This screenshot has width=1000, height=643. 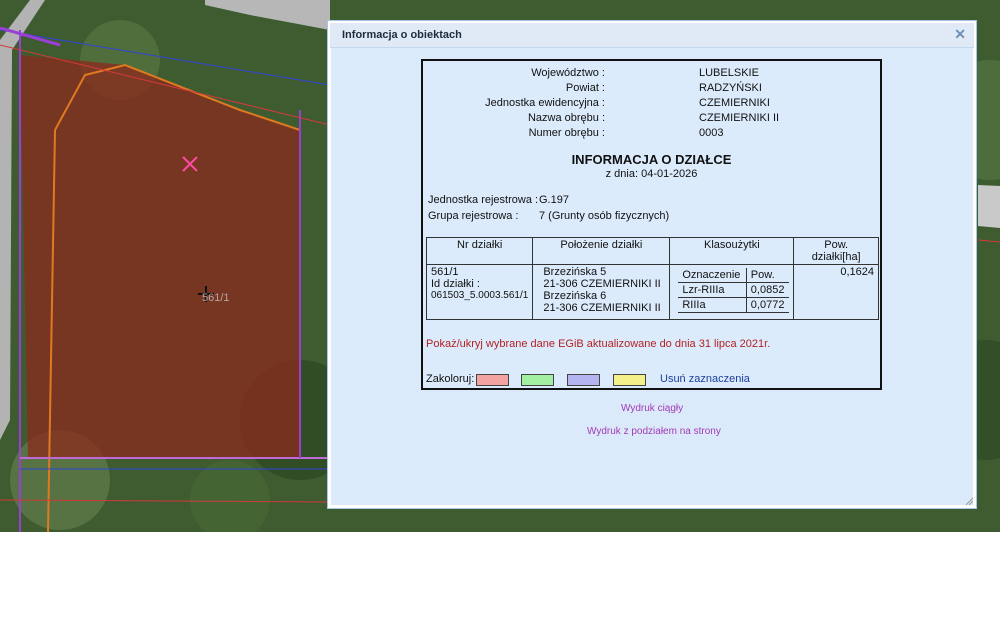 What do you see at coordinates (450, 379) in the screenshot?
I see `color-label: Zakoloruj:` at bounding box center [450, 379].